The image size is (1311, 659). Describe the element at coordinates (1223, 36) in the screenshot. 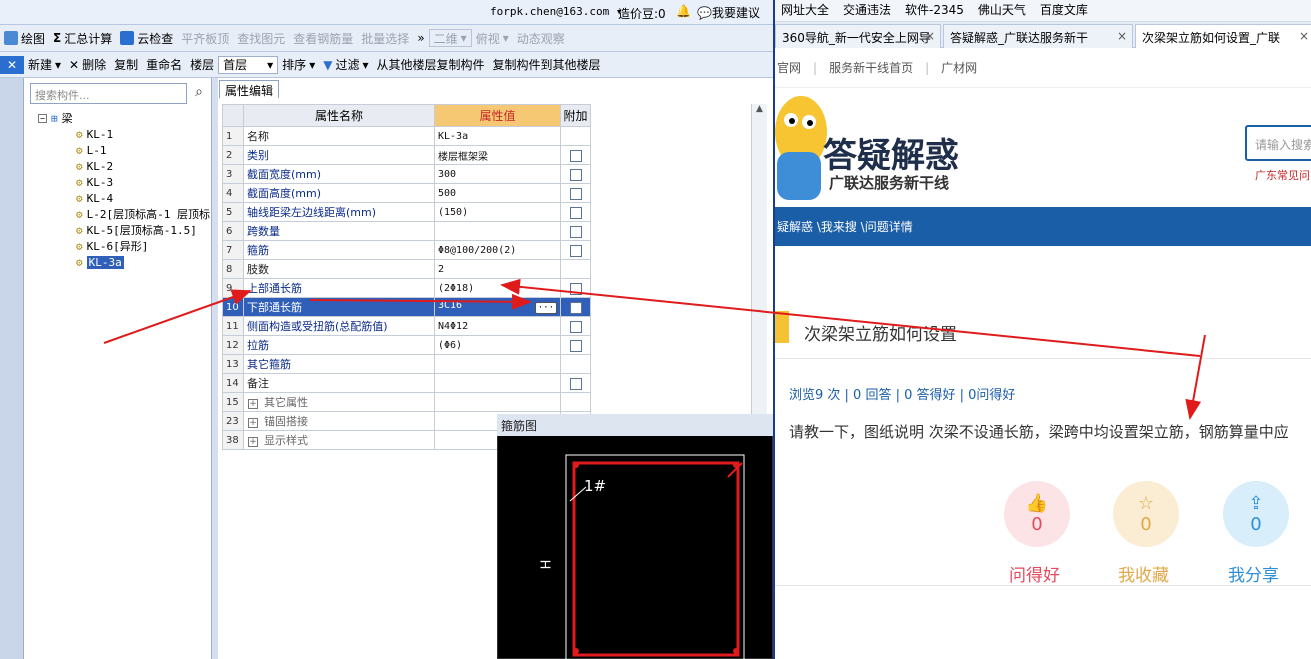

I see `browser-tab: 次梁架立筋如何设置_广联 ×` at that location.